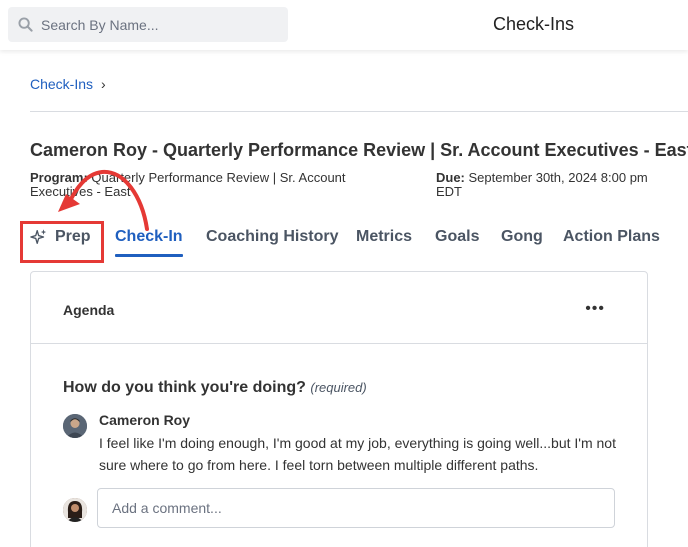 The height and width of the screenshot is (547, 688). I want to click on header-divider, so click(359, 111).